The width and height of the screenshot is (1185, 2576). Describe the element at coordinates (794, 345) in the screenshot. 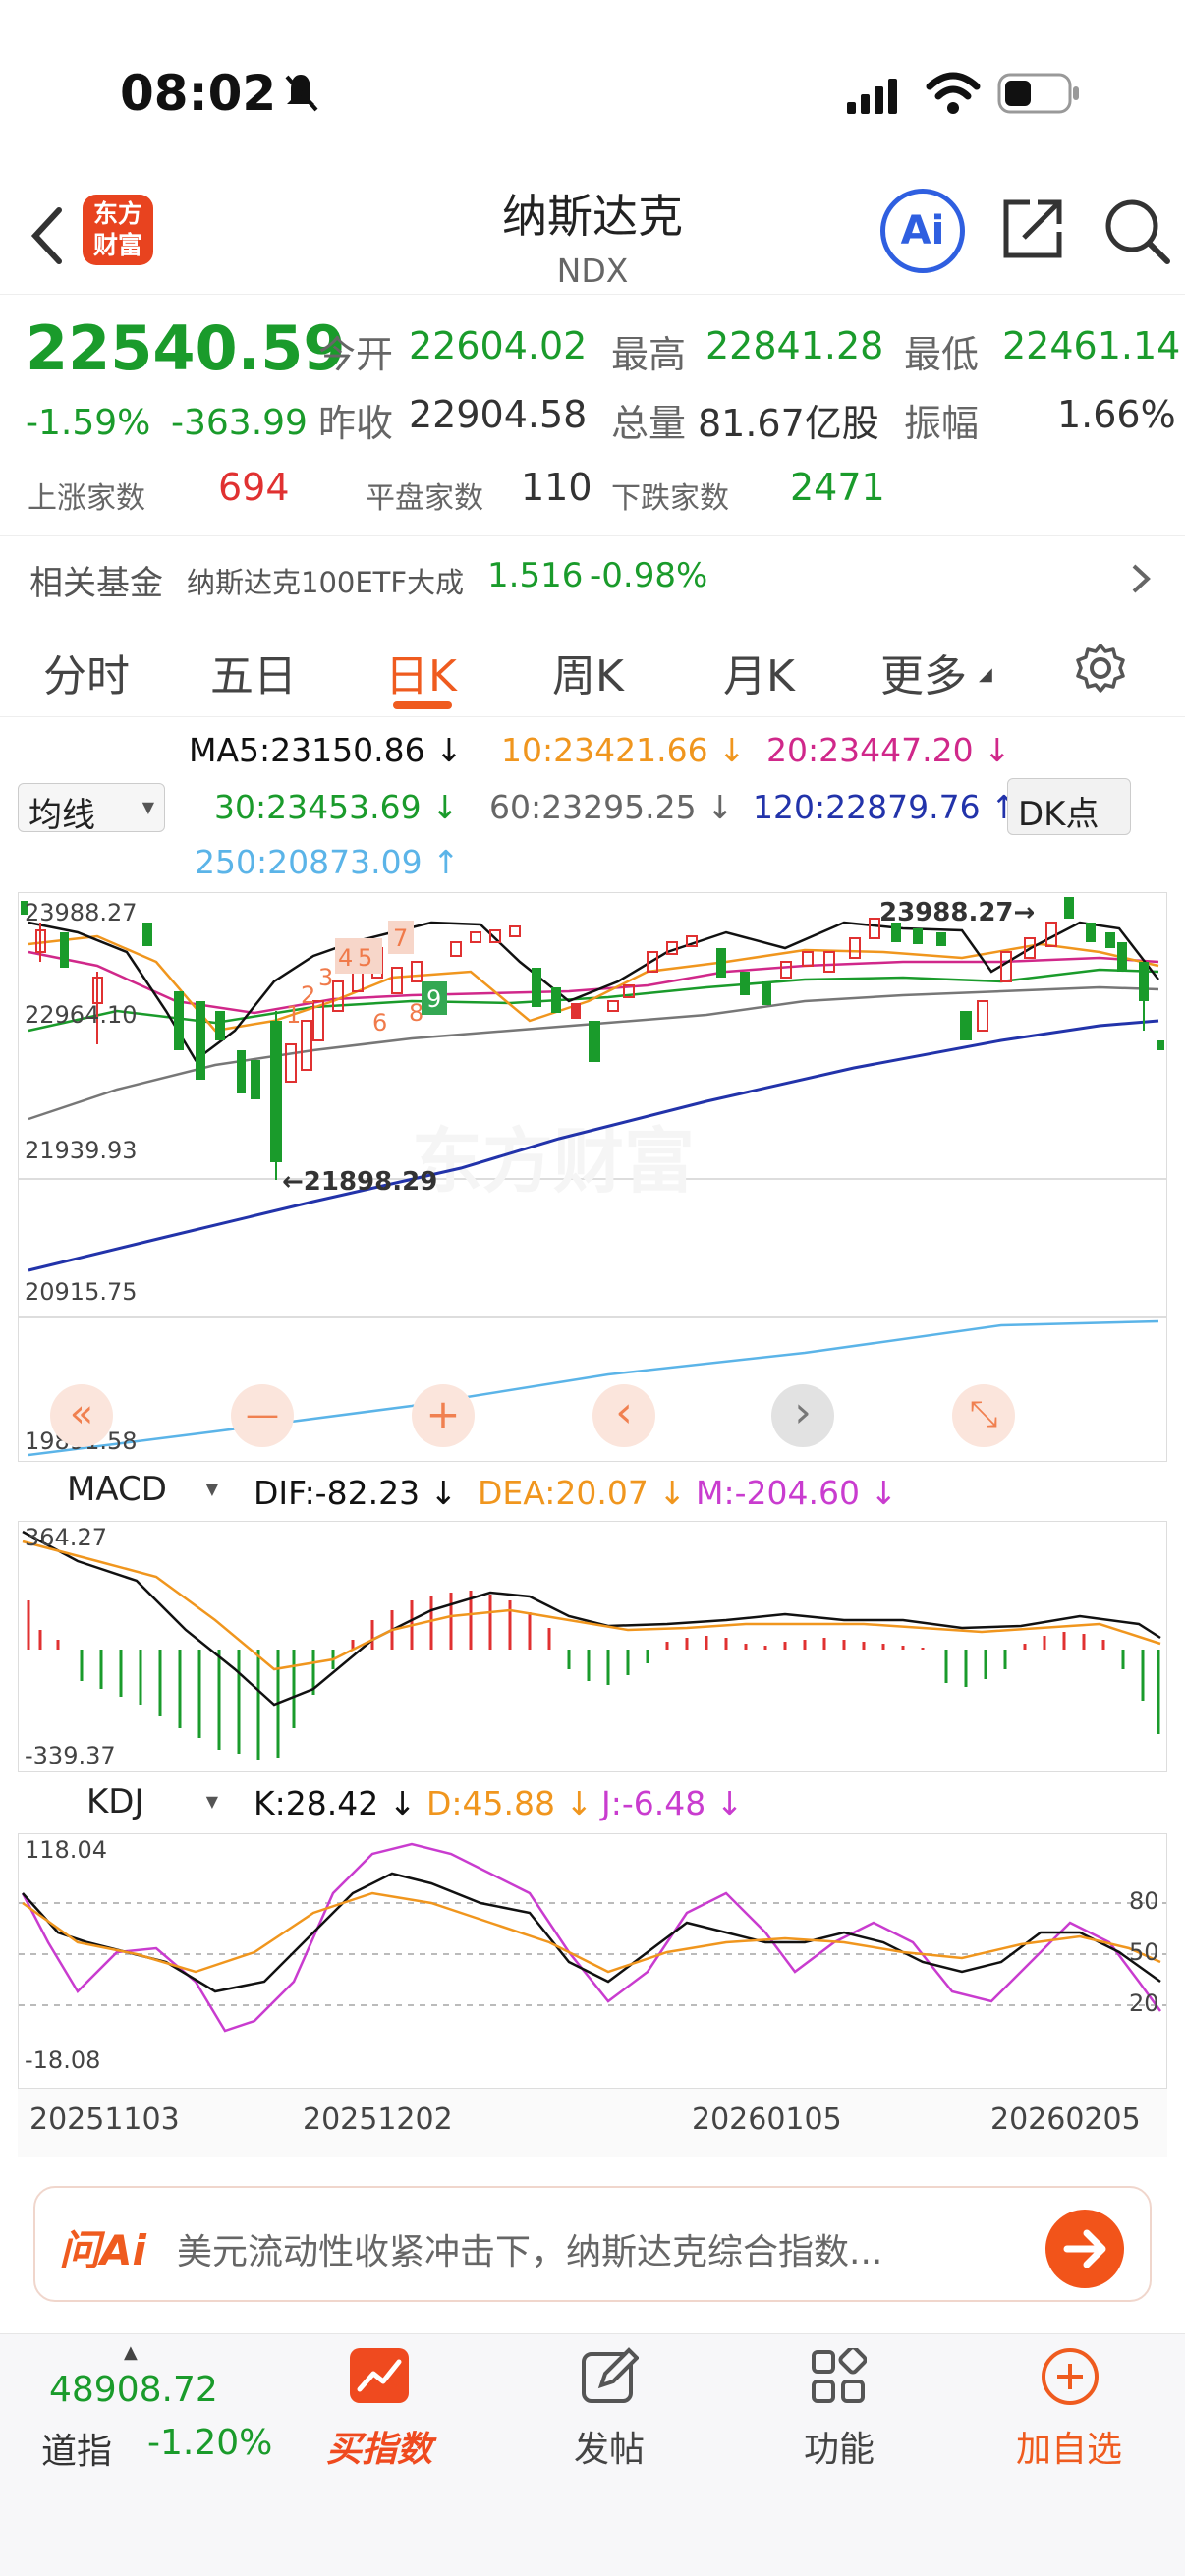

I see `high-value: 22841.28` at that location.